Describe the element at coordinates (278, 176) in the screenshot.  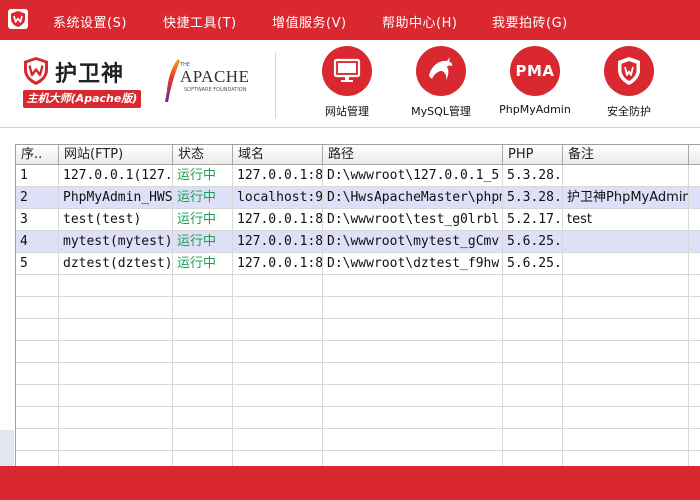
I see `cell-domain: 127.0.0.1:80` at that location.